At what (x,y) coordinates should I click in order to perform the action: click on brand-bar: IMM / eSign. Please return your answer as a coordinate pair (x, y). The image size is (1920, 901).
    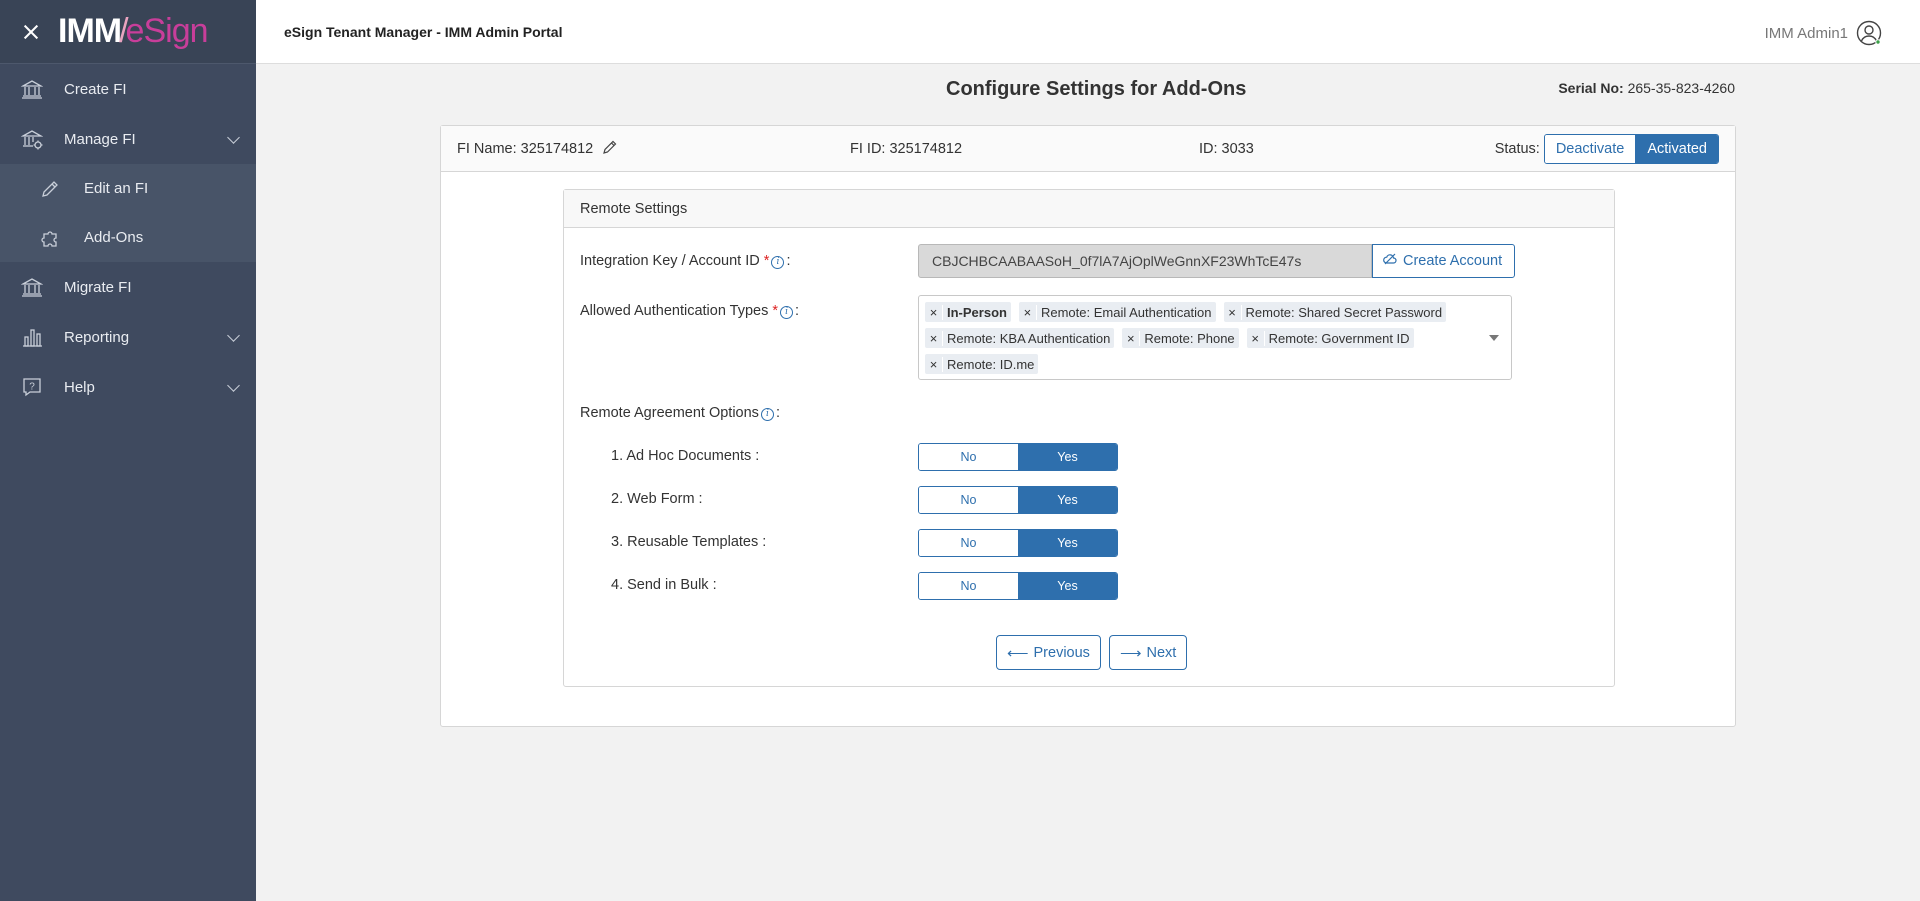
    Looking at the image, I should click on (128, 32).